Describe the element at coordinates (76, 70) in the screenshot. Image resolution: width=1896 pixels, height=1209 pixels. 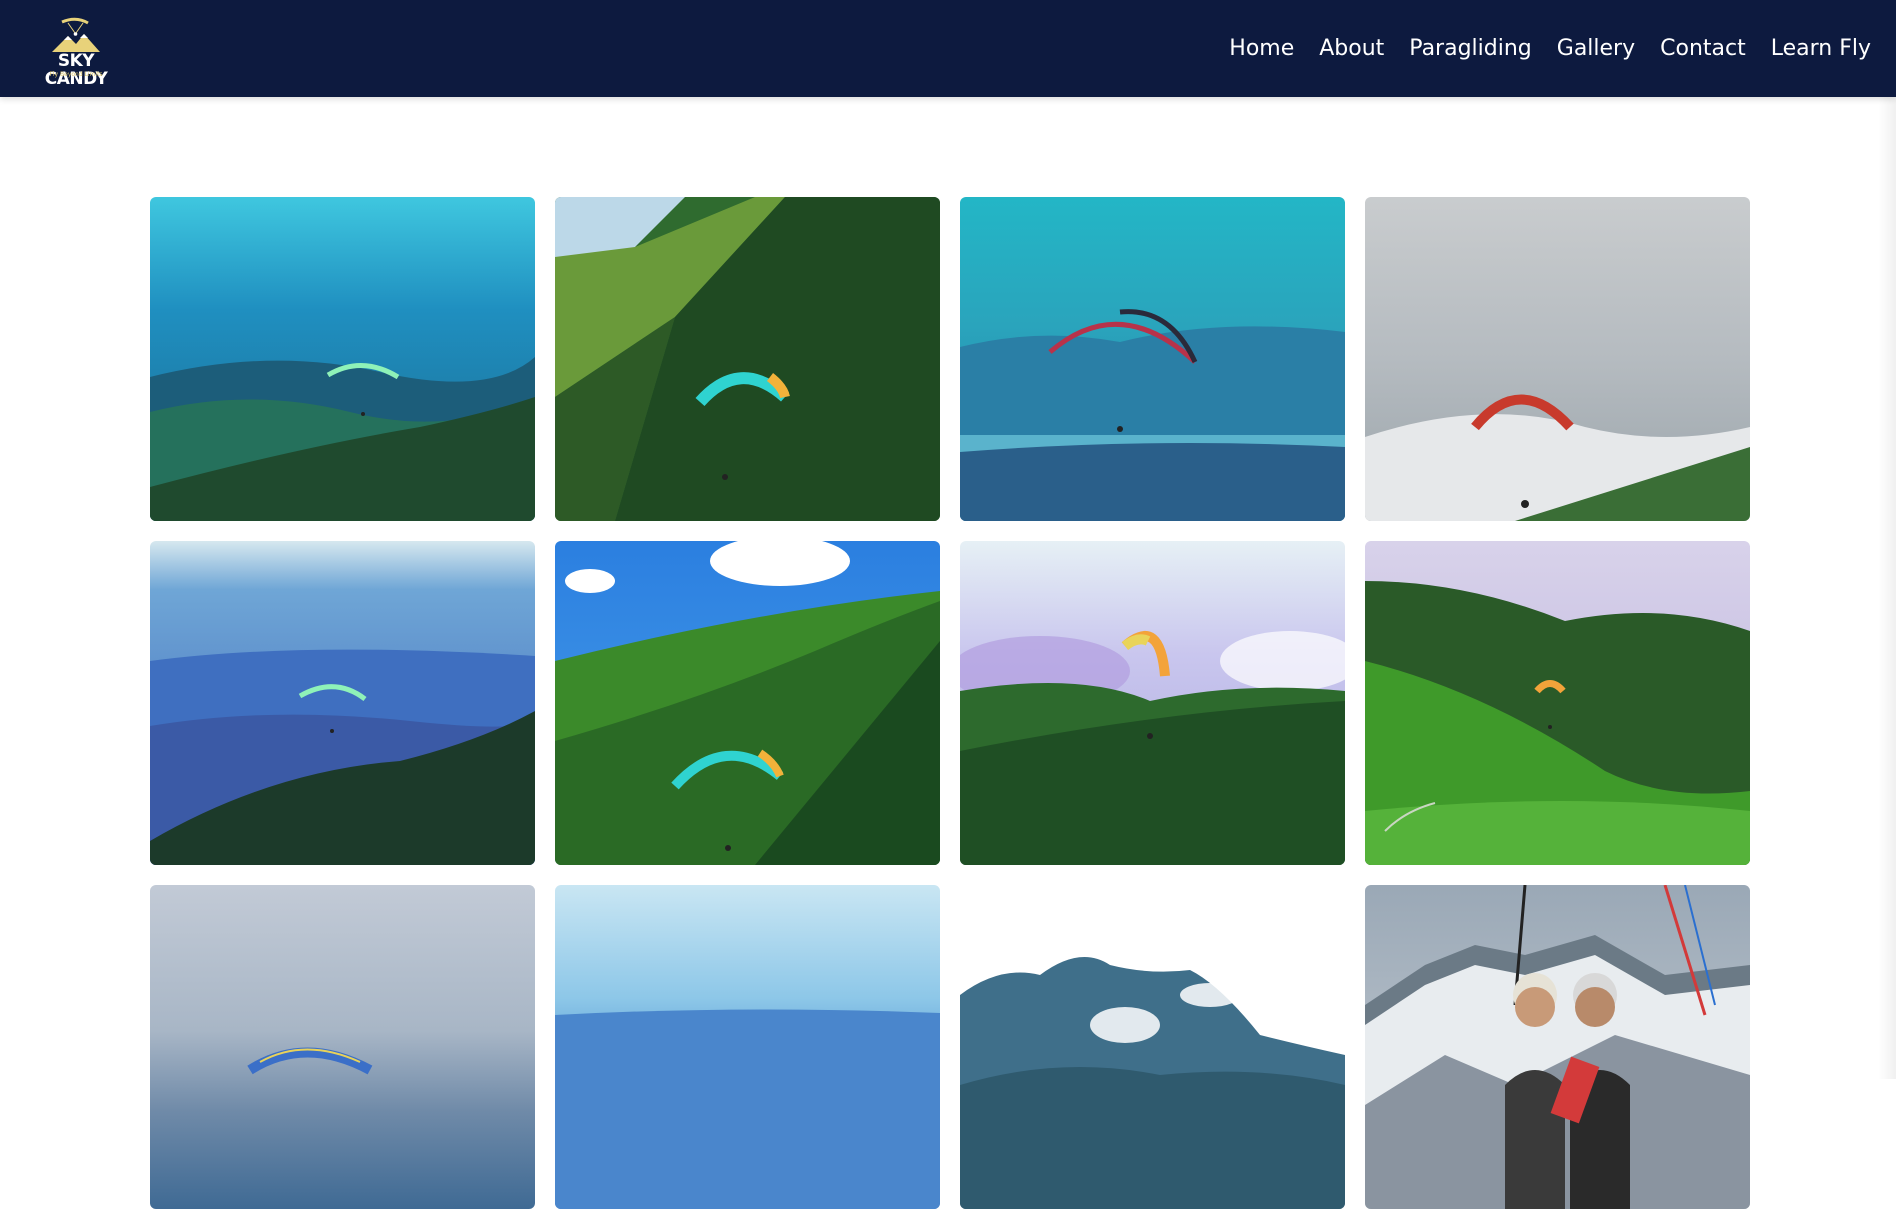
I see `brand-name: SKY CANDY` at that location.